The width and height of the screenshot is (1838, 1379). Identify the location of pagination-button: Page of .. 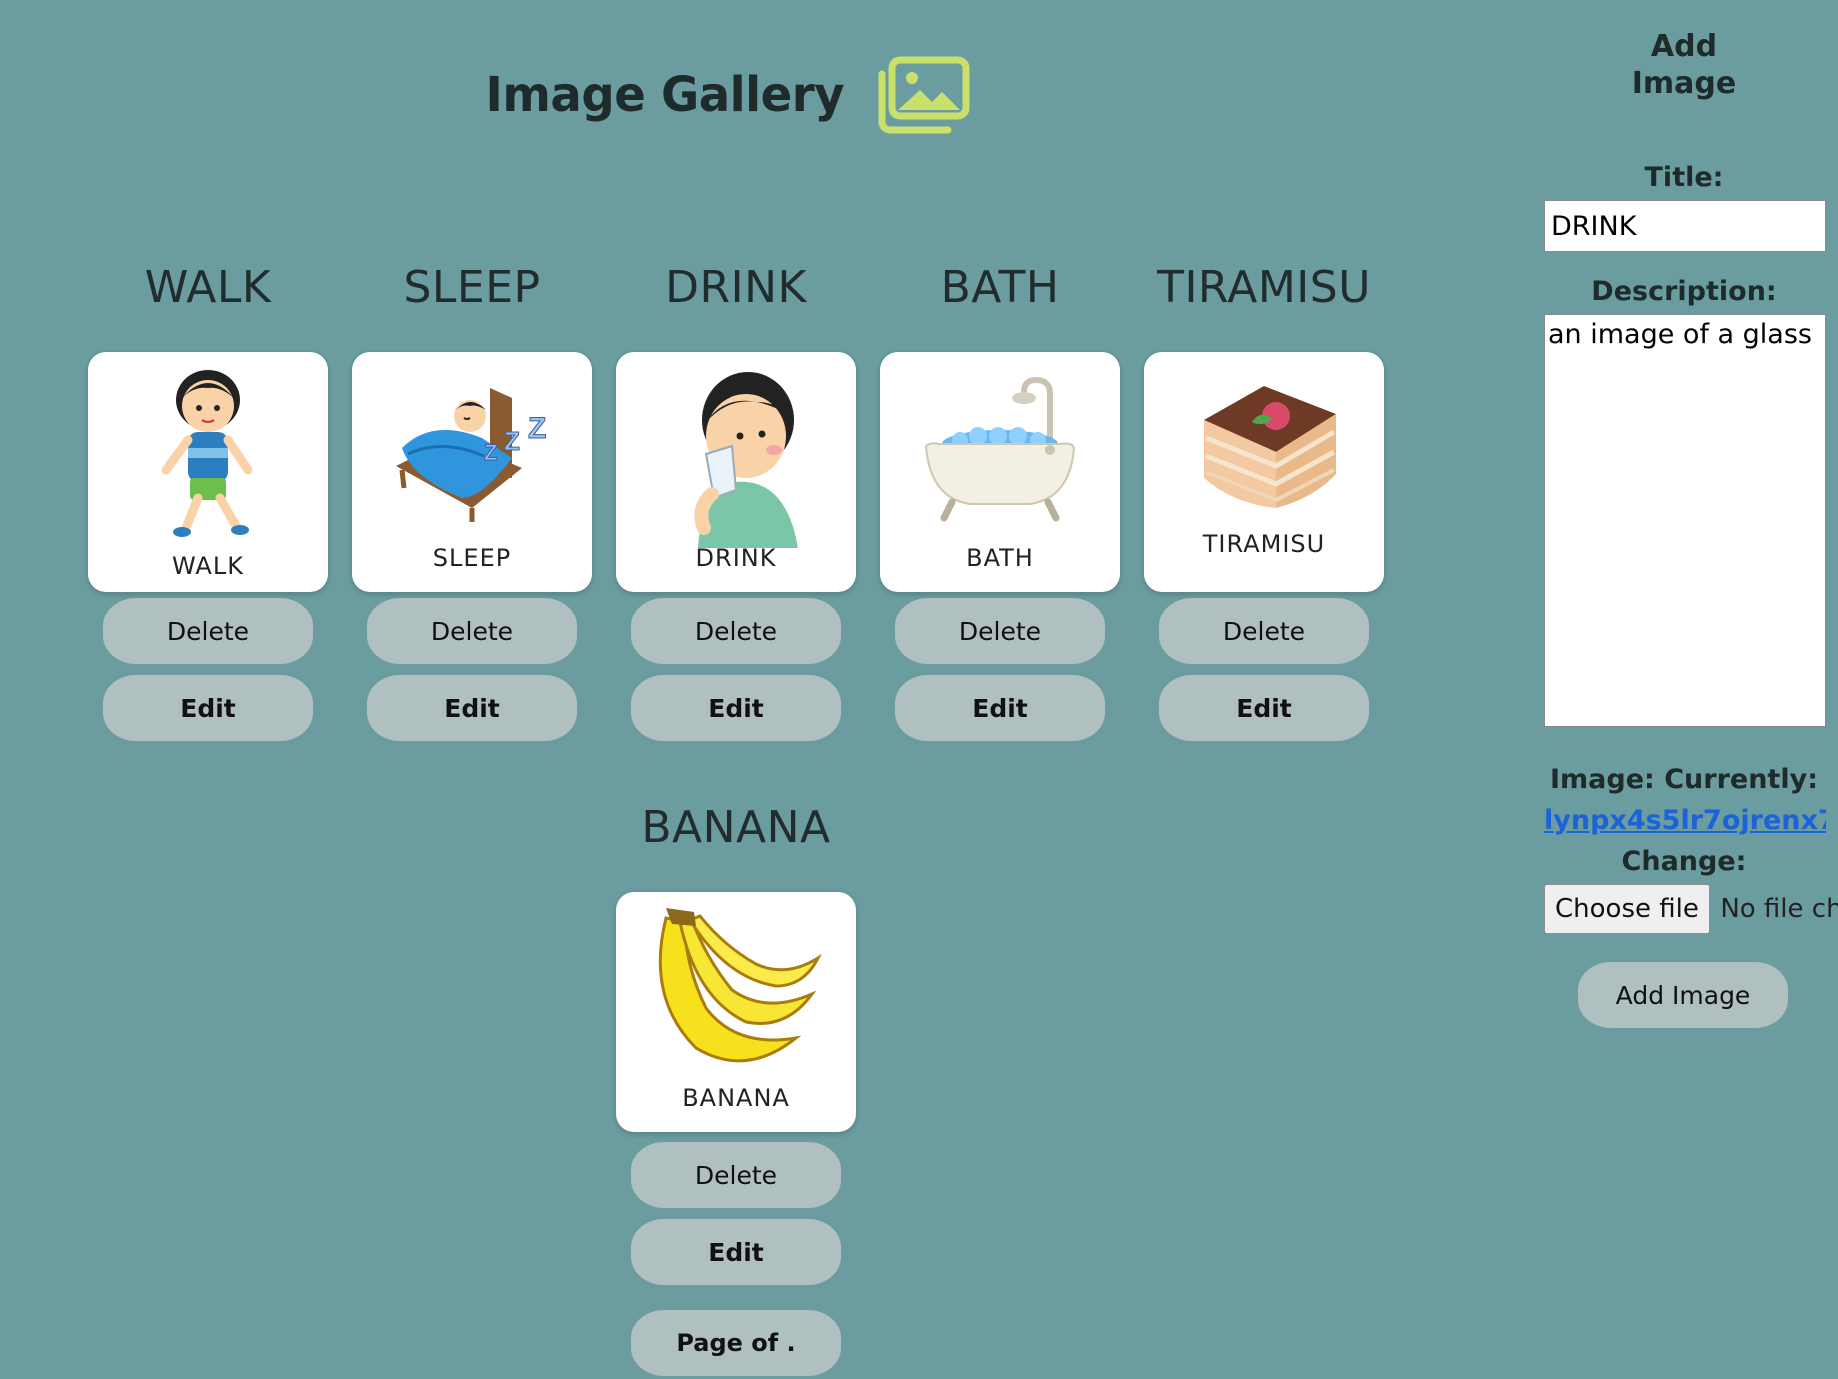
(736, 1343).